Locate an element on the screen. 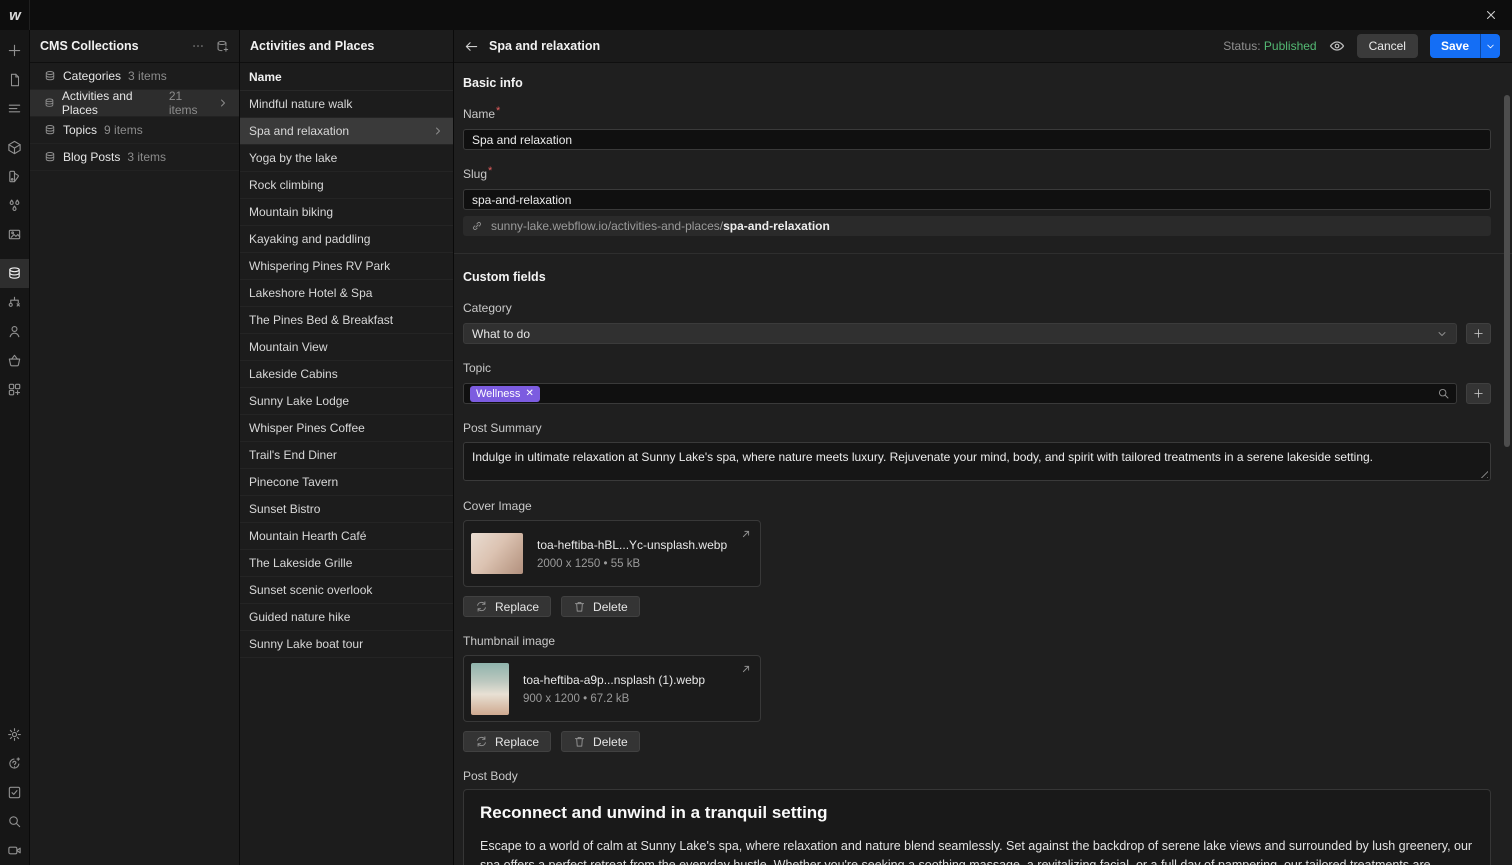  variables-button is located at coordinates (14, 205).